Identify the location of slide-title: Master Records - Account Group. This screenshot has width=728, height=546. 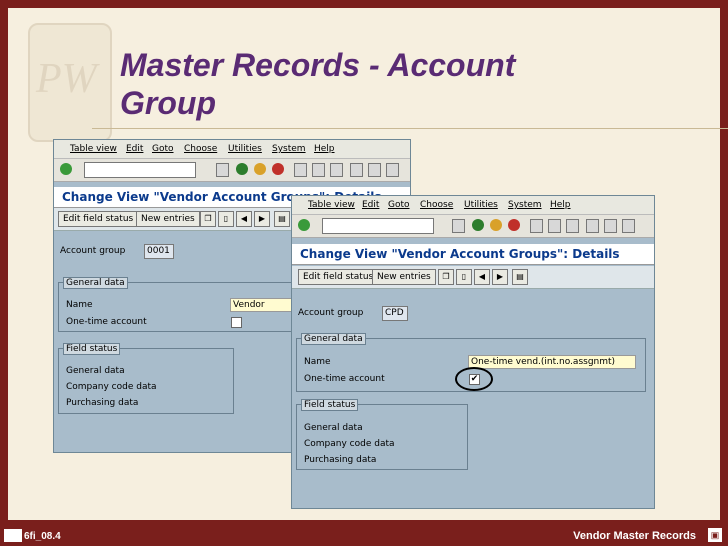
(318, 84).